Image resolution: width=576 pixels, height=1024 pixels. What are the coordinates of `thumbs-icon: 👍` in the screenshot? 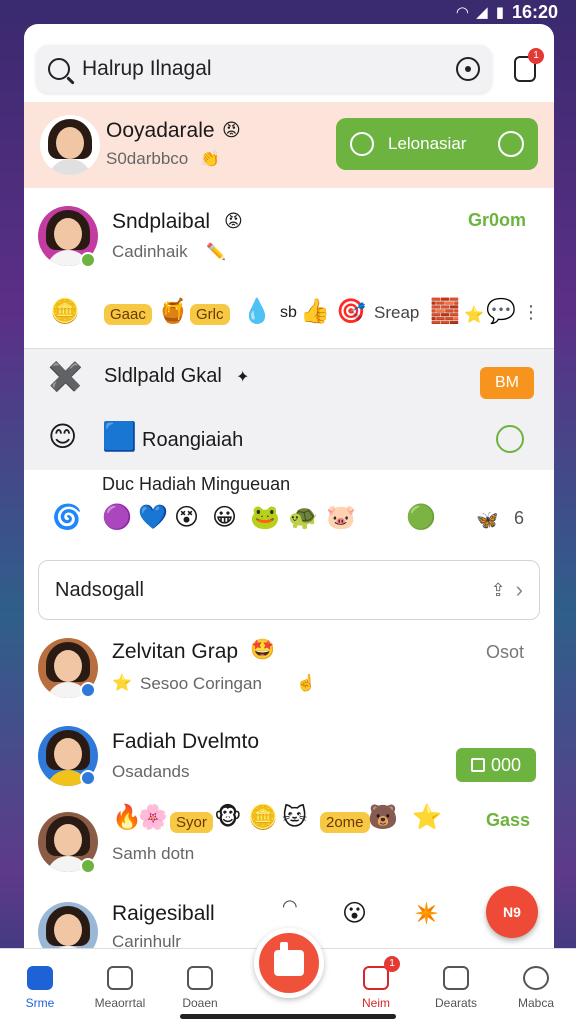 It's located at (315, 312).